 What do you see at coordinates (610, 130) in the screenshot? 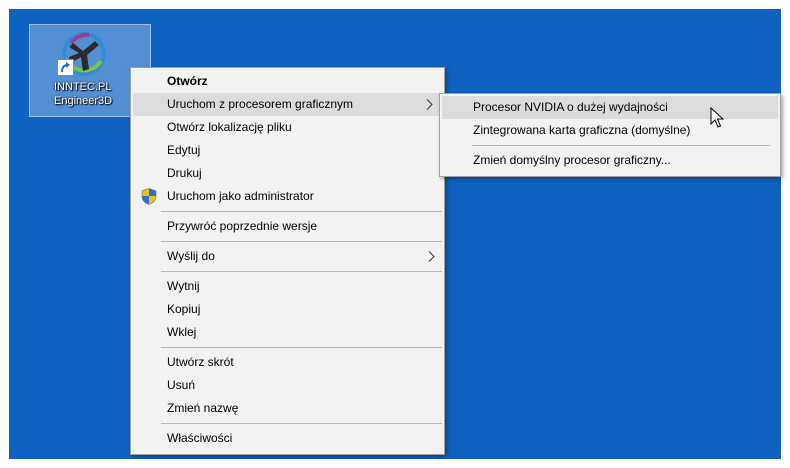
I see `submenu-item-integrated-graphics: Zintegrowana karta graficzna (domyślne)` at bounding box center [610, 130].